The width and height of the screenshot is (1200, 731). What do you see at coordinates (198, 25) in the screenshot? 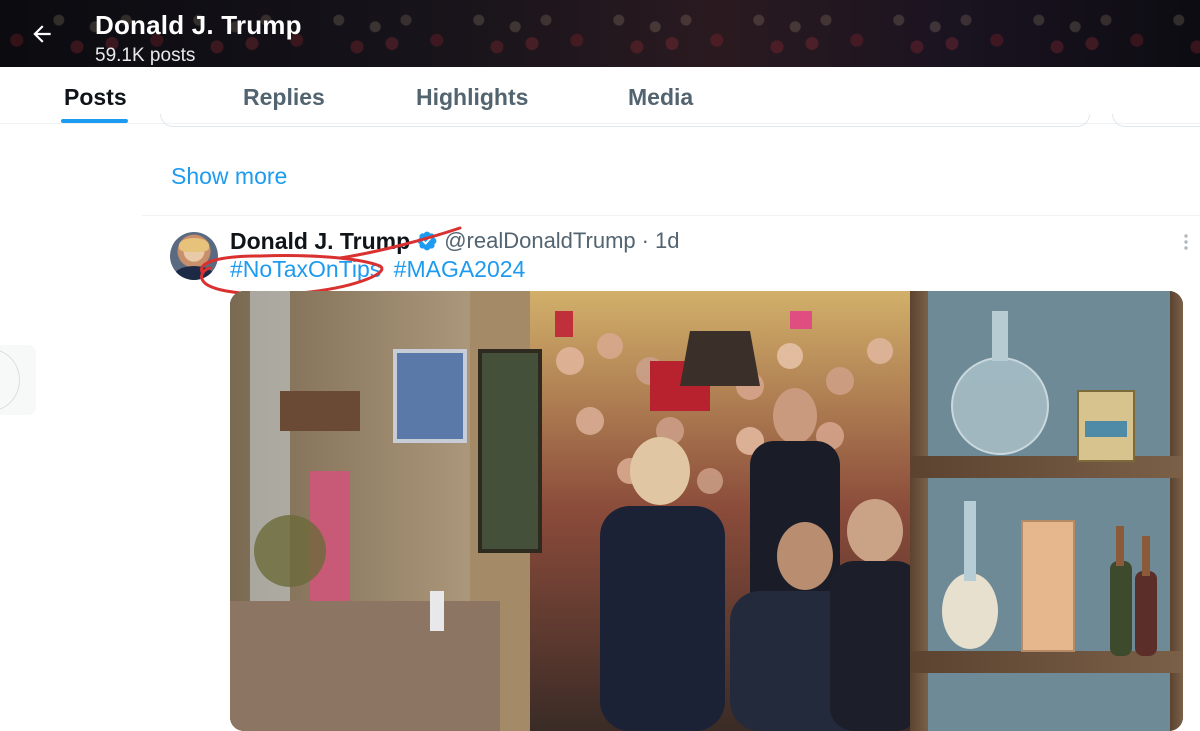
I see `profile-title: Donald J. Trump` at bounding box center [198, 25].